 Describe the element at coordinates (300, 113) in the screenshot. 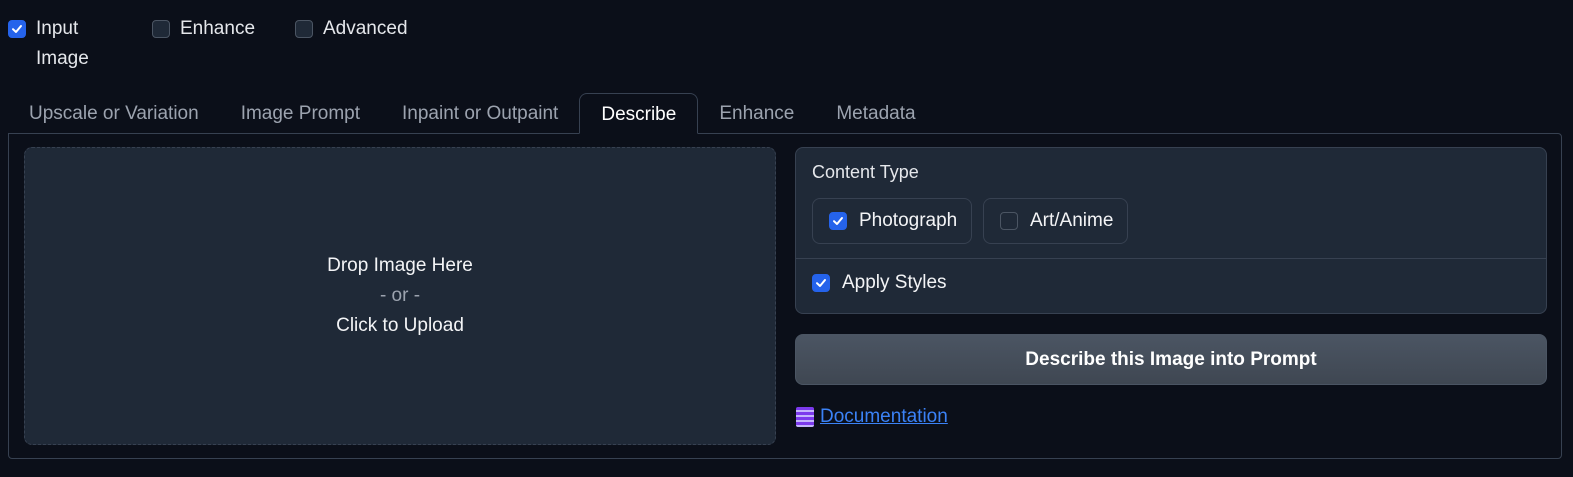

I see `tab-image-prompt: Image Prompt` at that location.